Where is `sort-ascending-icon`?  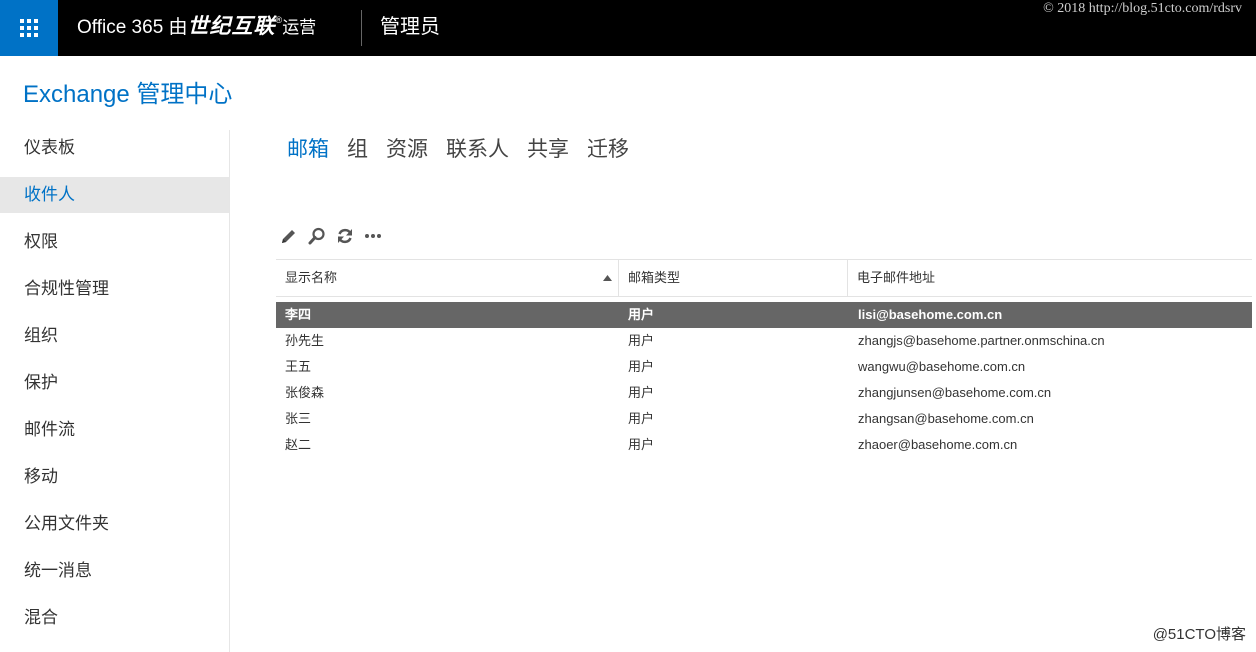
sort-ascending-icon is located at coordinates (607, 278).